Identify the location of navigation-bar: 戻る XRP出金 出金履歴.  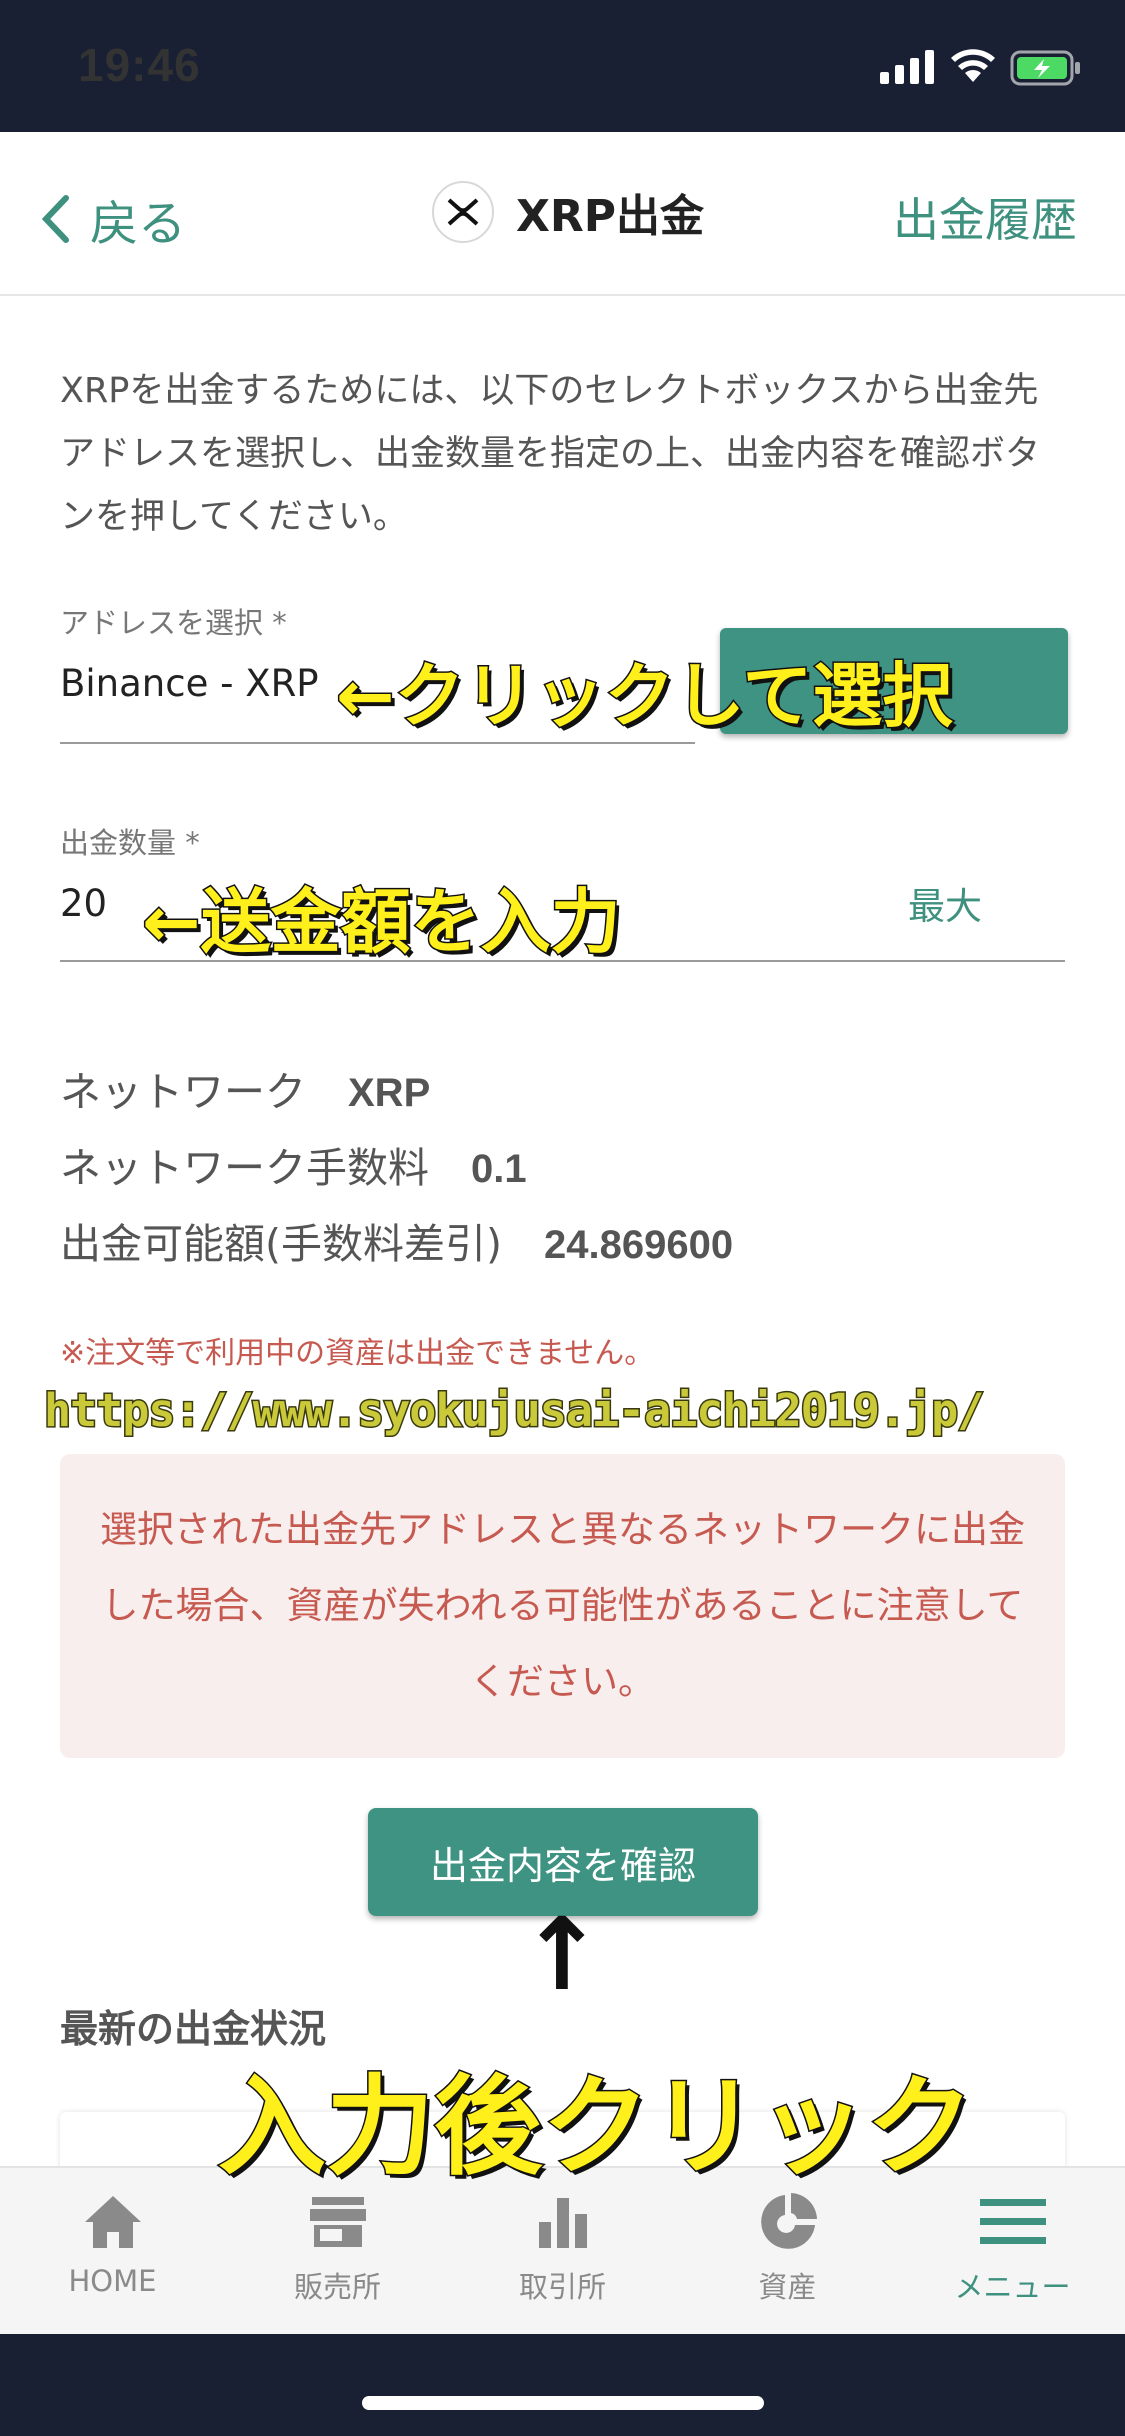
(562, 214).